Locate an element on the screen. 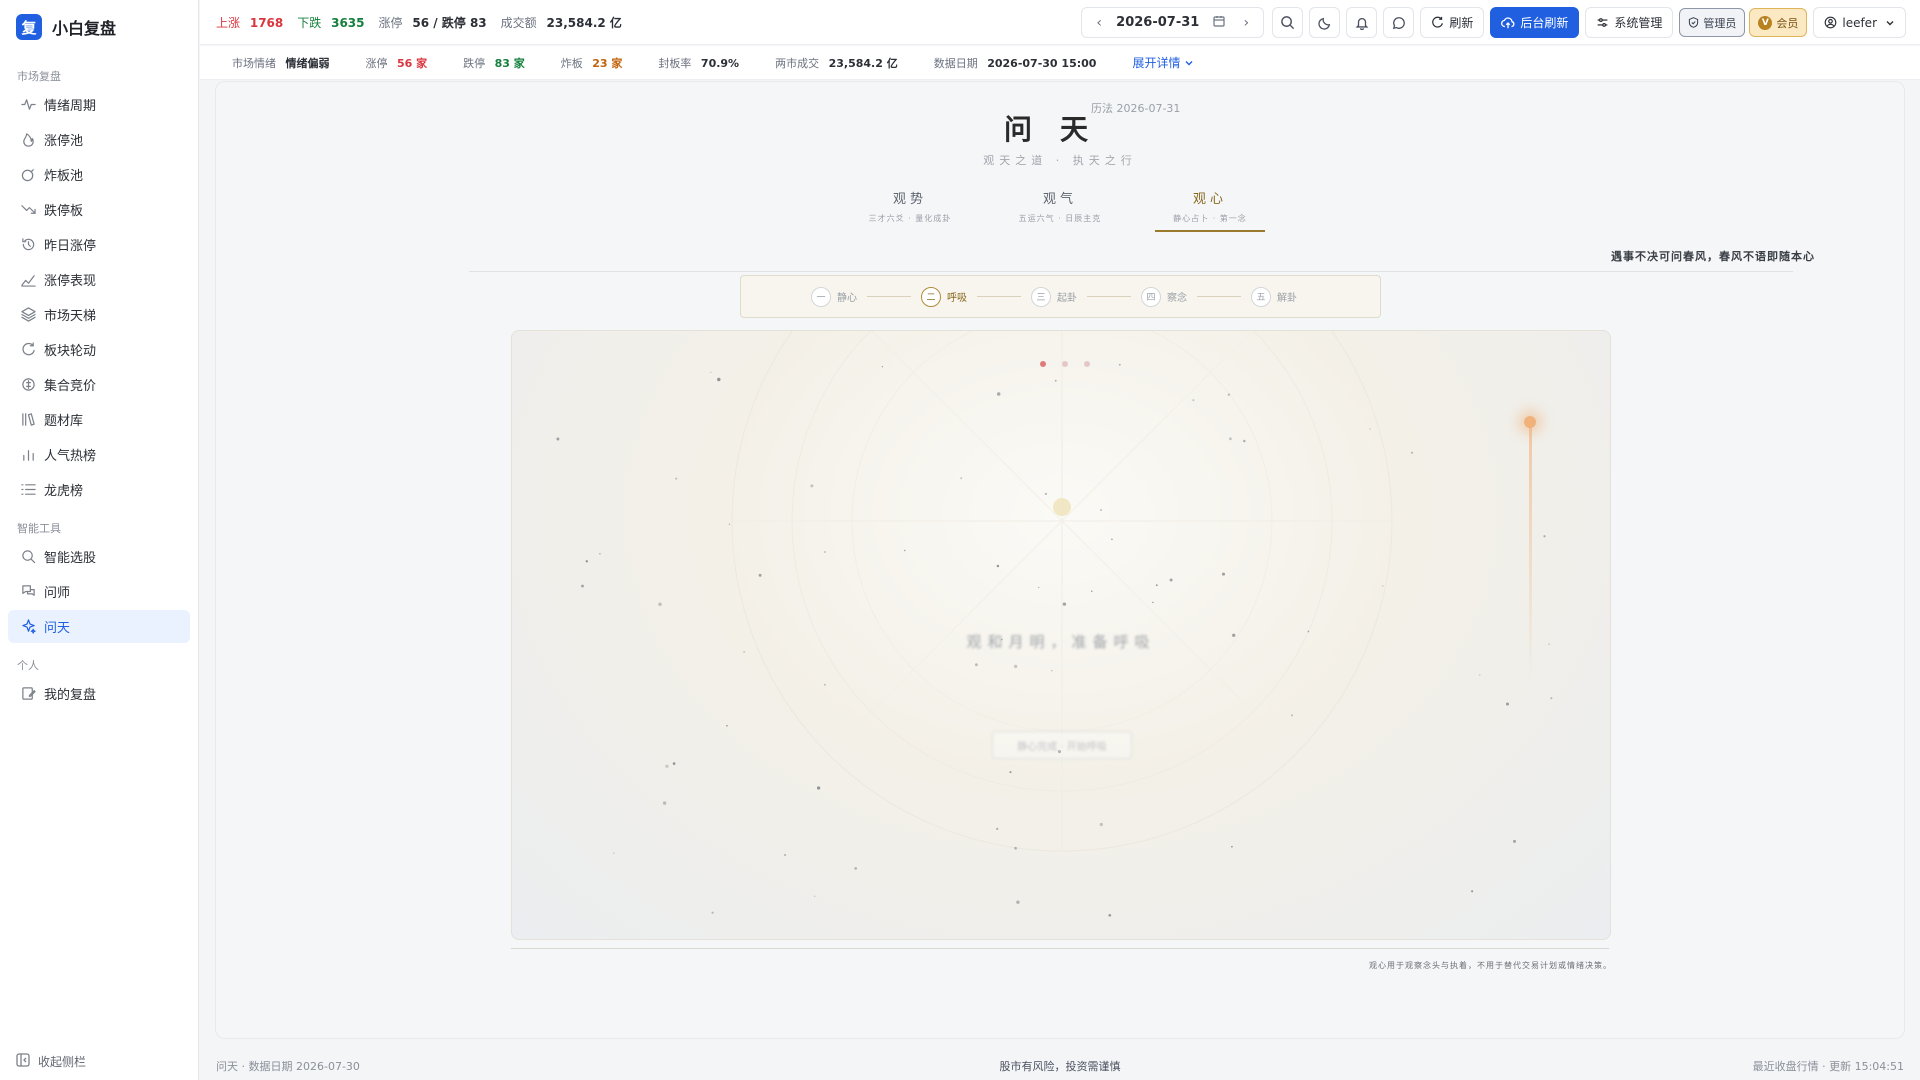  summary-value: 23,584.2 亿 is located at coordinates (863, 63).